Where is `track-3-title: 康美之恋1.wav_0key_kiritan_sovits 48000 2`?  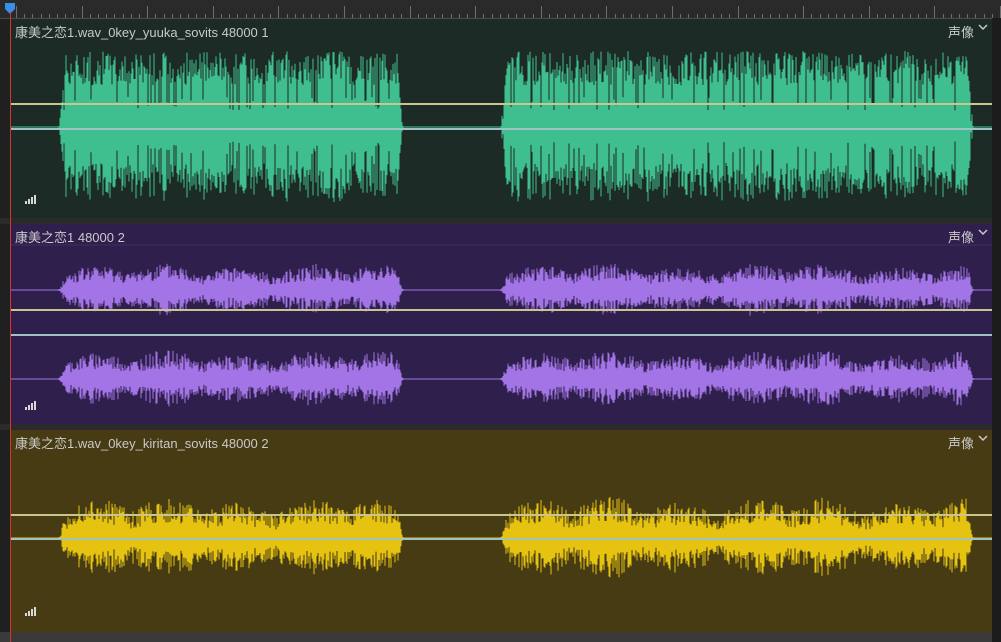 track-3-title: 康美之恋1.wav_0key_kiritan_sovits 48000 2 is located at coordinates (142, 443).